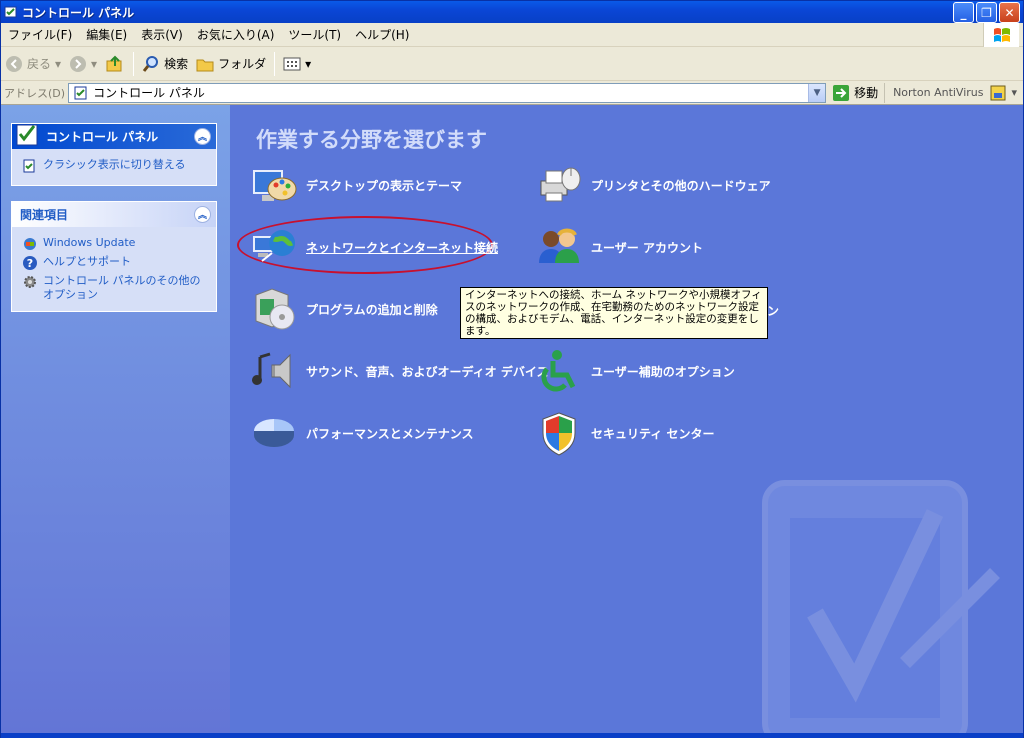  I want to click on address-input: コントロール パネル ▼, so click(447, 92).